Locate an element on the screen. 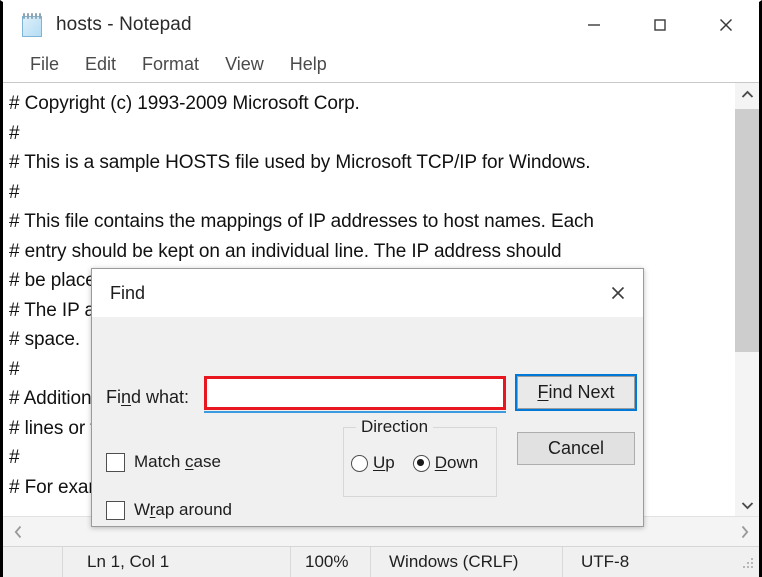 This screenshot has width=762, height=577. find-what-label: Find what: is located at coordinates (148, 397).